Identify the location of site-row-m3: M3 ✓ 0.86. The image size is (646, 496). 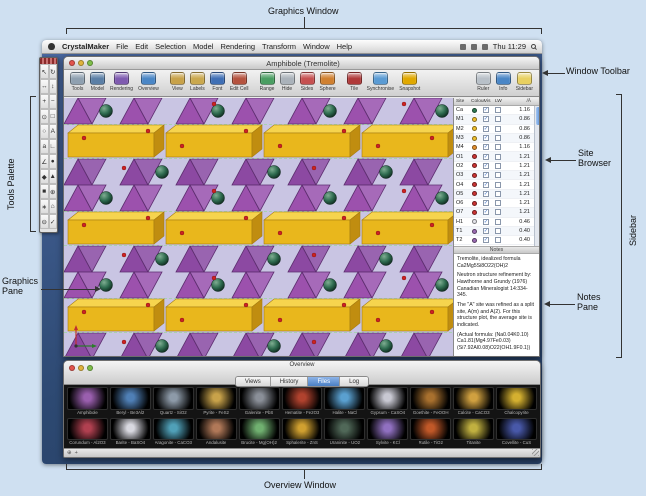
(496, 138).